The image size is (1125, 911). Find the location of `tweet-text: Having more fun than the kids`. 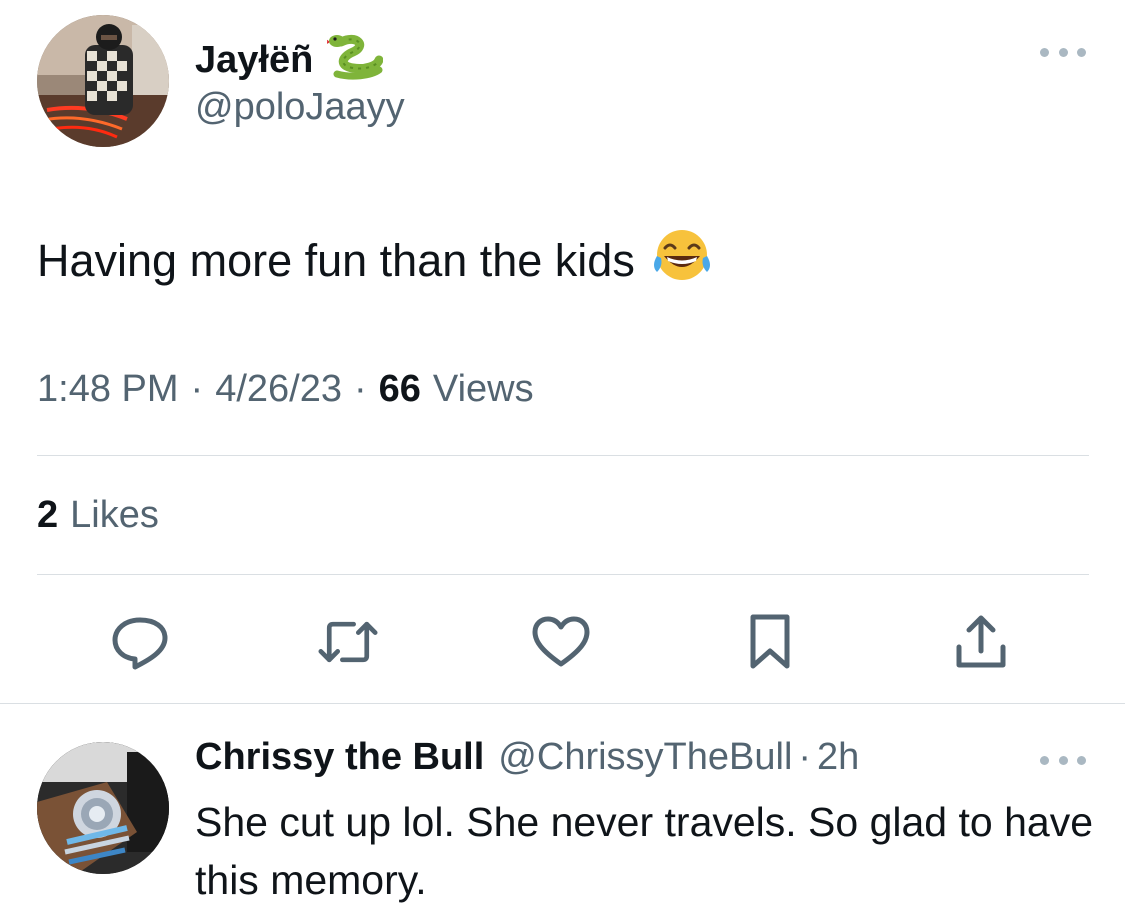

tweet-text: Having more fun than the kids is located at coordinates (375, 260).